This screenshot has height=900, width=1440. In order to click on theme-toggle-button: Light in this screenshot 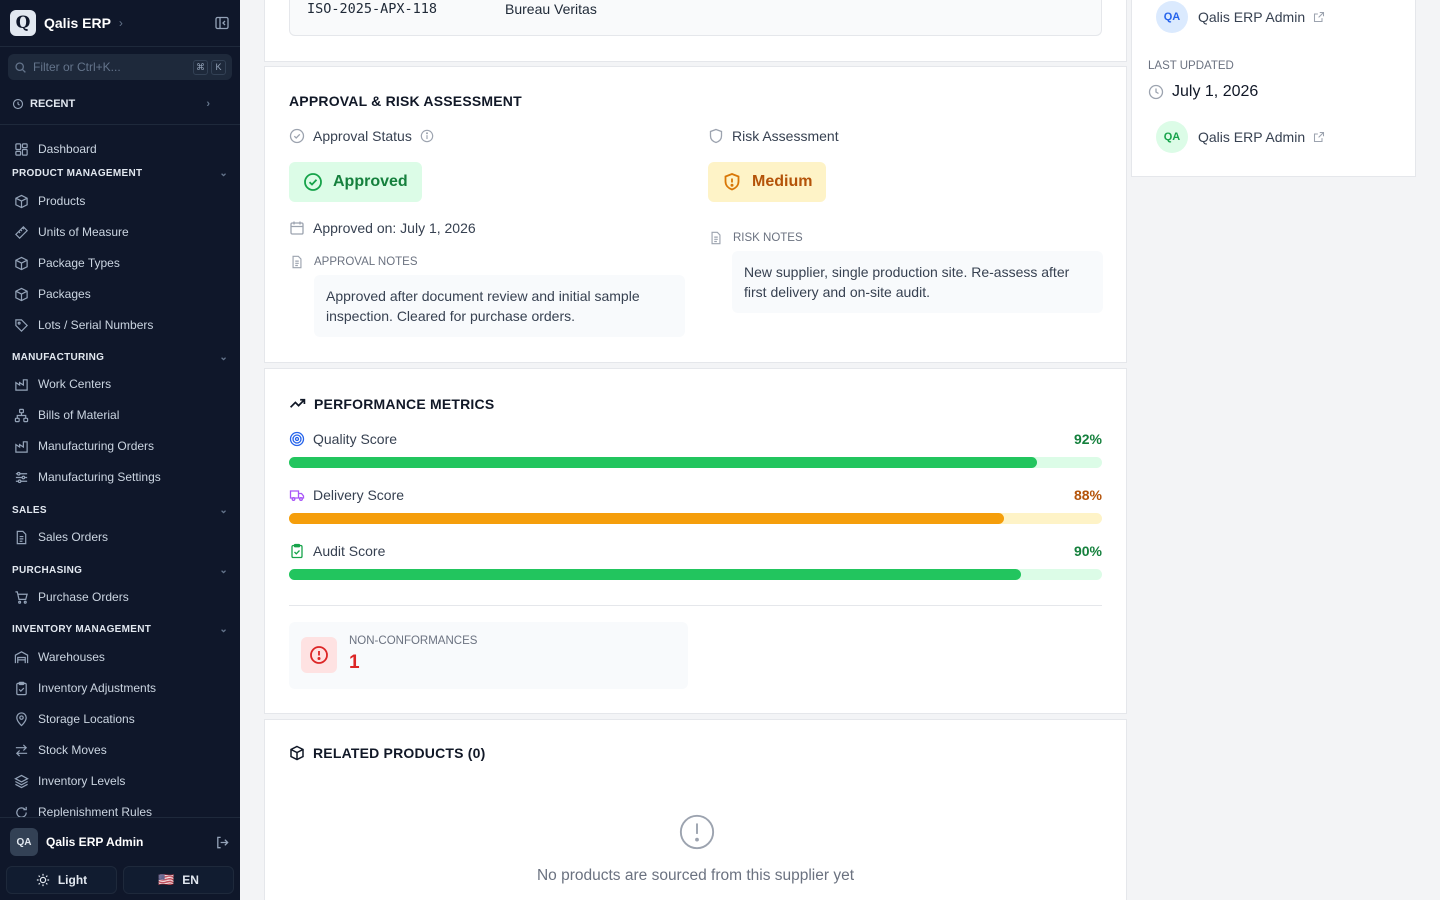, I will do `click(61, 880)`.